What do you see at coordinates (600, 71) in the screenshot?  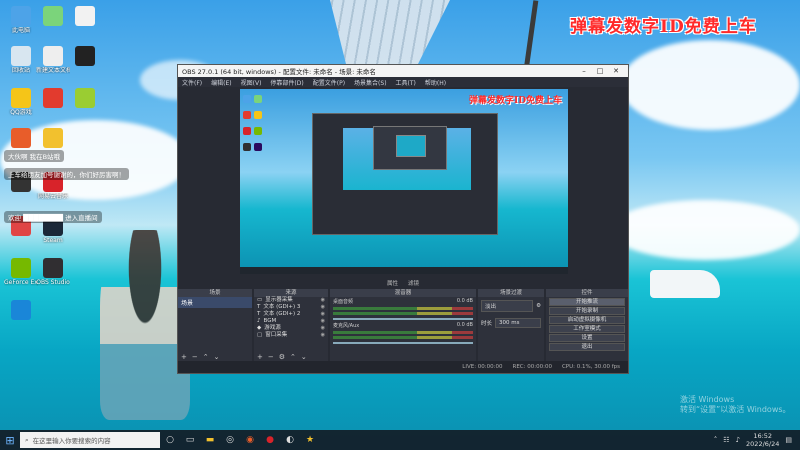 I see `maximize-icon: □` at bounding box center [600, 71].